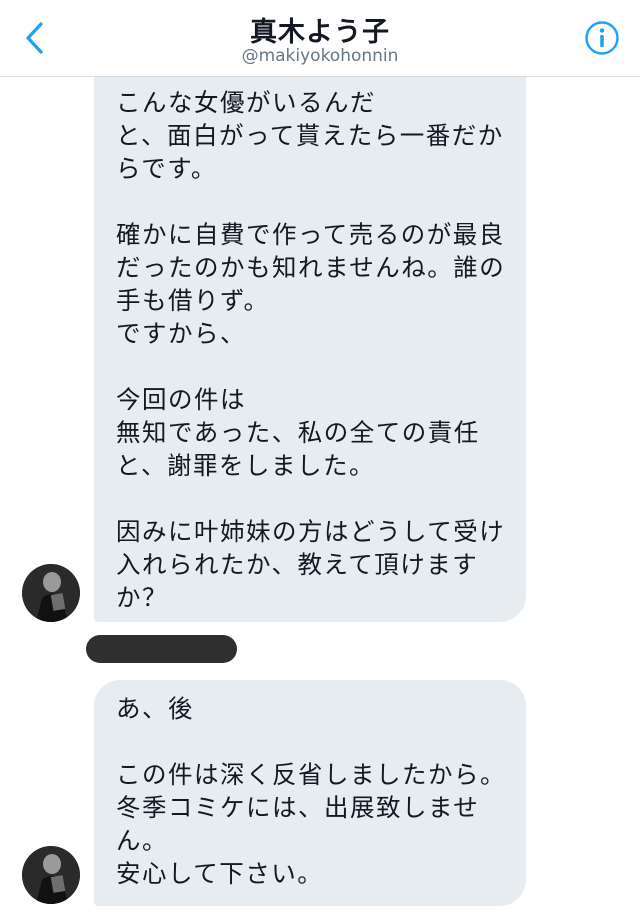  Describe the element at coordinates (298, 432) in the screenshot. I see `message-line: 無知であった、私の全ての責任` at that location.